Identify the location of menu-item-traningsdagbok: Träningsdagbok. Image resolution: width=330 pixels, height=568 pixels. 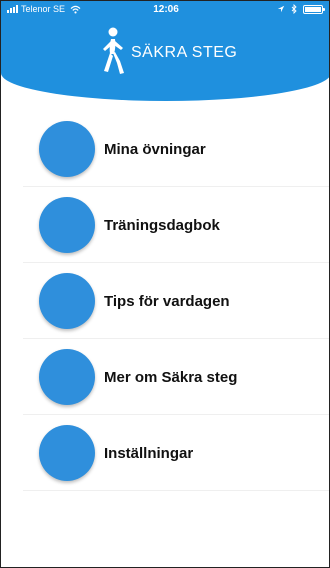
(165, 225).